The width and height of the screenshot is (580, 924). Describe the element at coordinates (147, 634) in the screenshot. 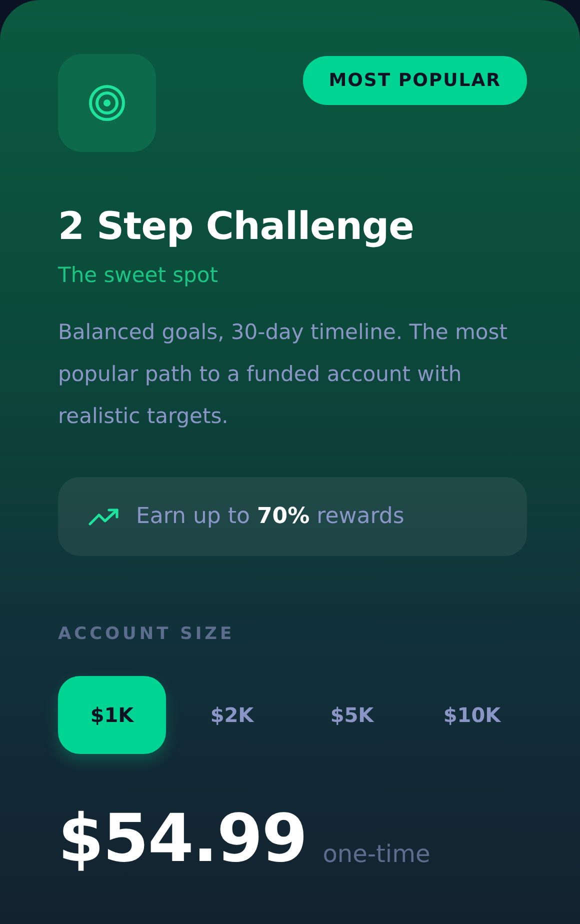

I see `section-label: ACCOUNT SIZE` at that location.